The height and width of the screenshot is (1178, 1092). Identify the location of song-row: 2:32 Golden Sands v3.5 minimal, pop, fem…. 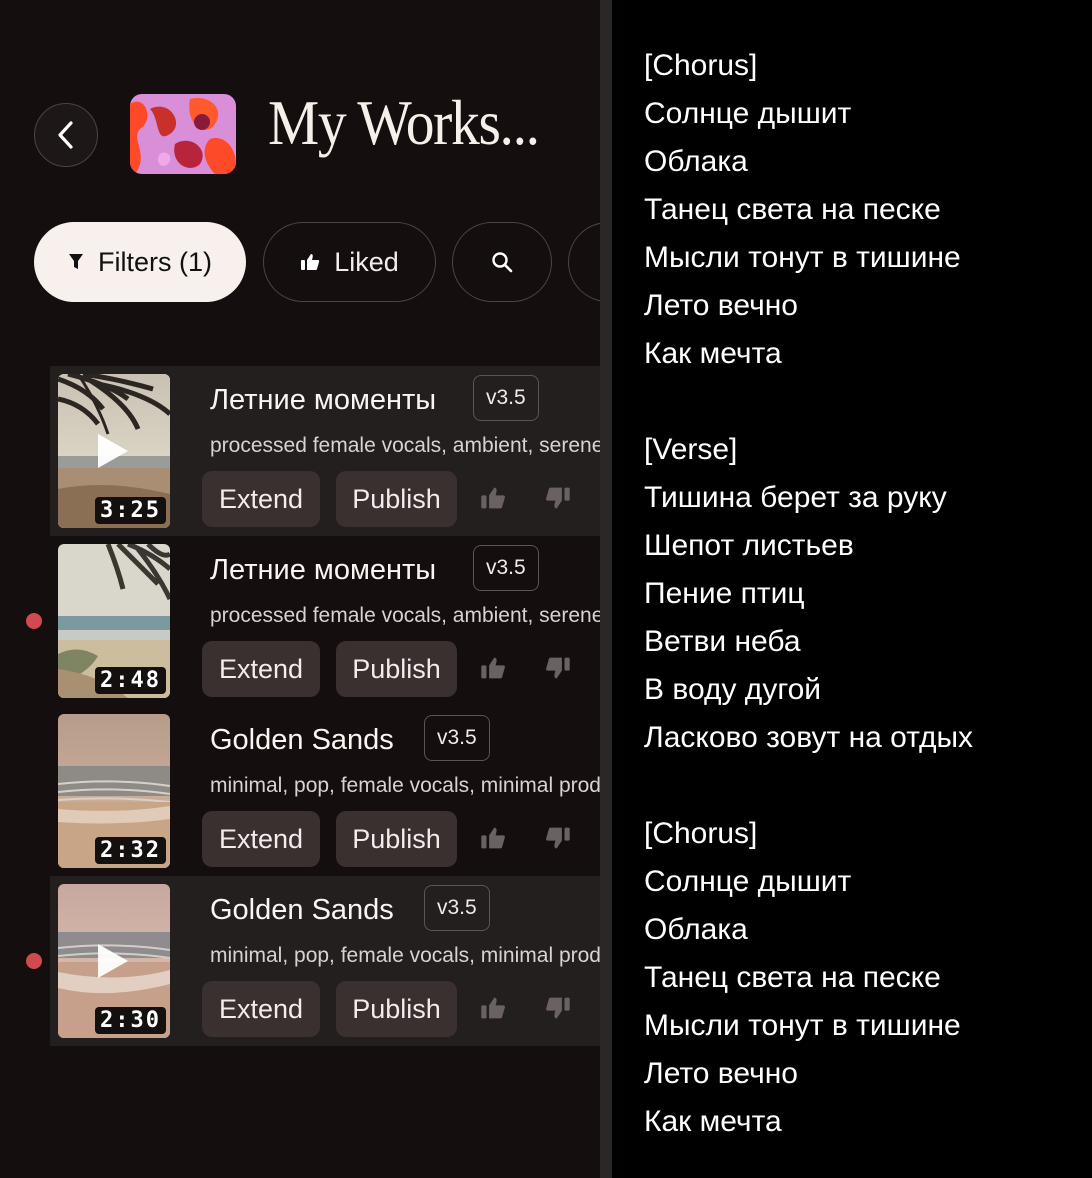
(325, 791).